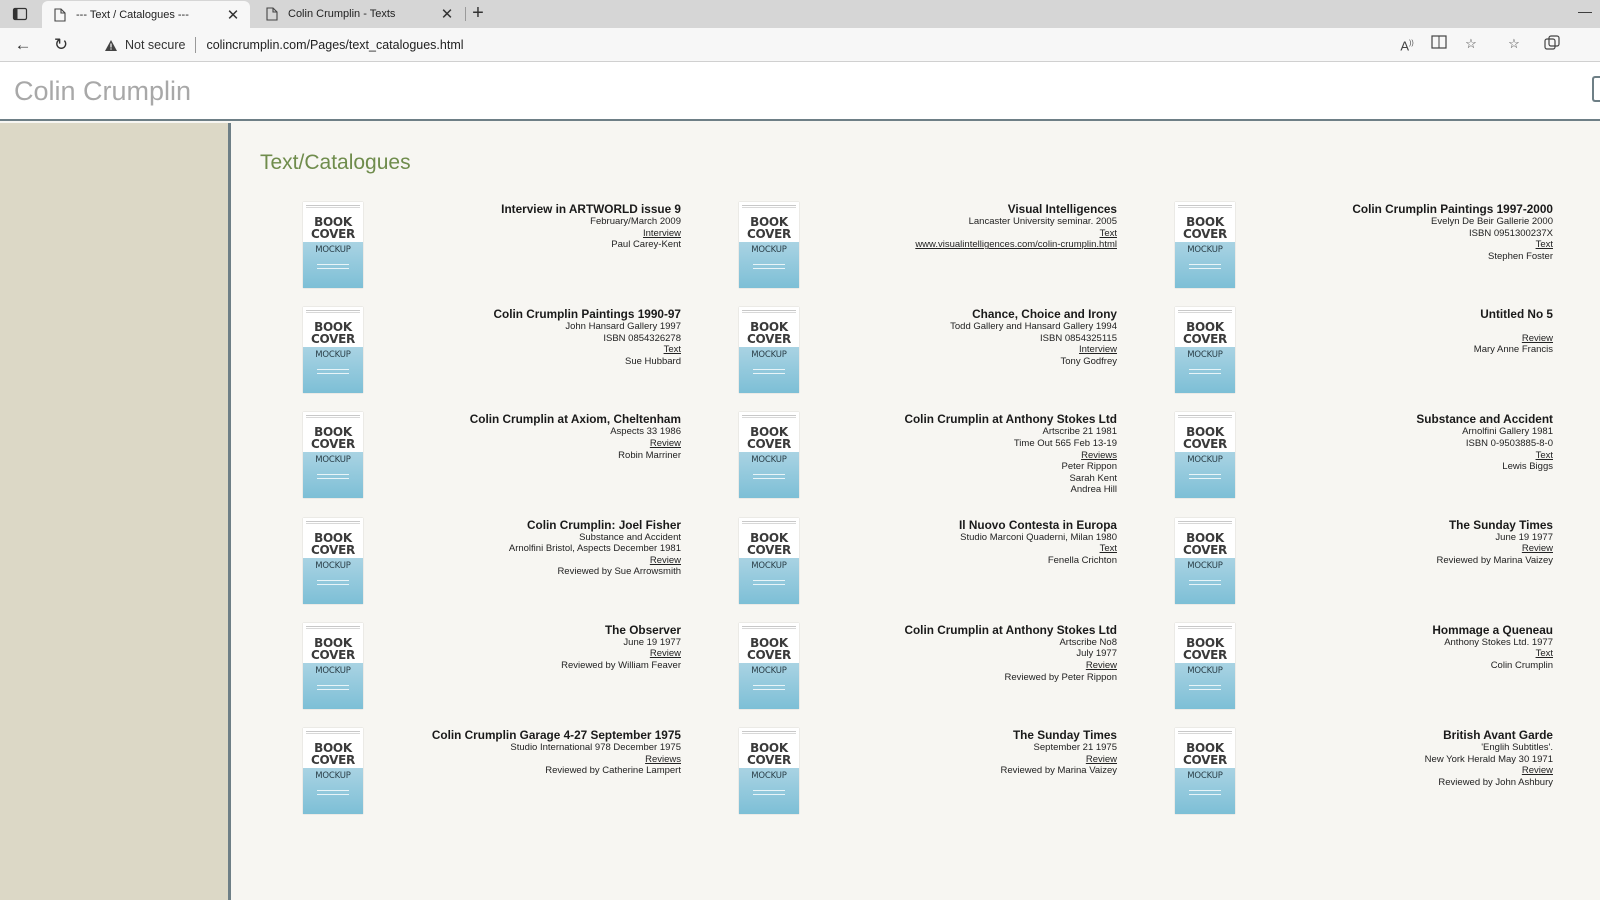  I want to click on entry-detail: Robin Marriner, so click(649, 455).